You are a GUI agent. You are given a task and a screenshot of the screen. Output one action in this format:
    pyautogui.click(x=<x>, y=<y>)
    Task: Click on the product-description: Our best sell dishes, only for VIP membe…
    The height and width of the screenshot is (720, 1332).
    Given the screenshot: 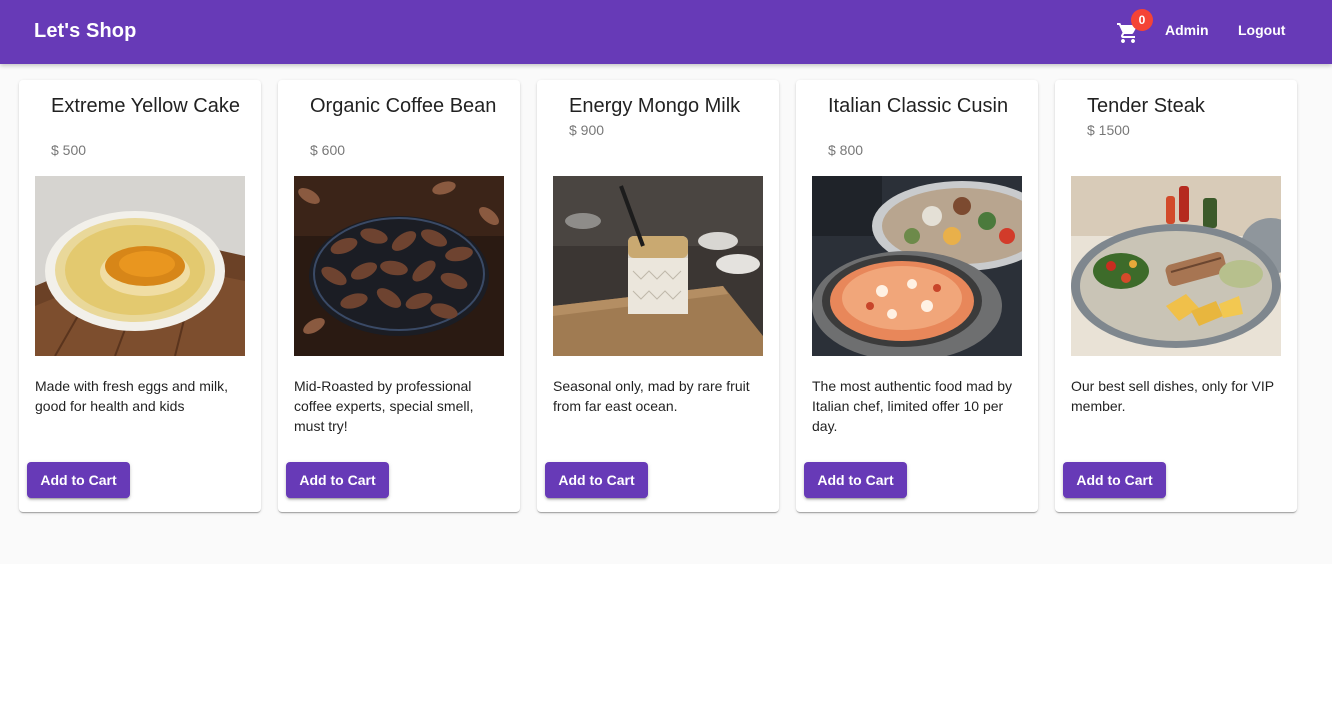 What is the action you would take?
    pyautogui.click(x=1172, y=396)
    